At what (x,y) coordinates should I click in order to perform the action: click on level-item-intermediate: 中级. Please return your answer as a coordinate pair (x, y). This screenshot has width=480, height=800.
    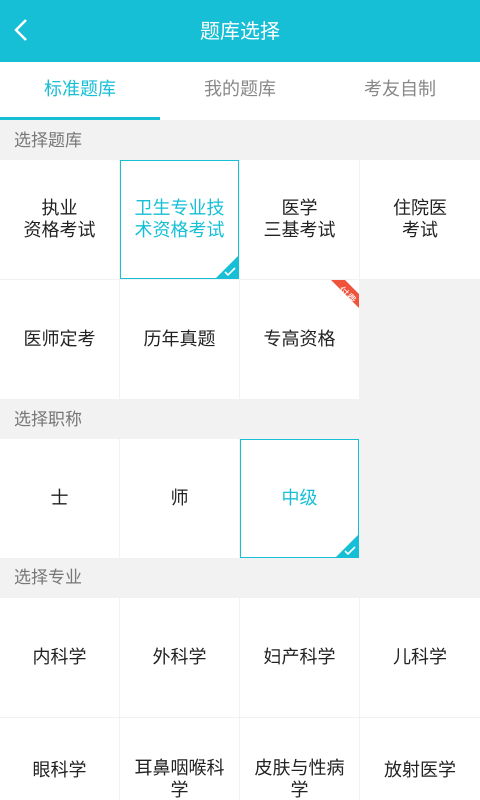
    Looking at the image, I should click on (299, 498).